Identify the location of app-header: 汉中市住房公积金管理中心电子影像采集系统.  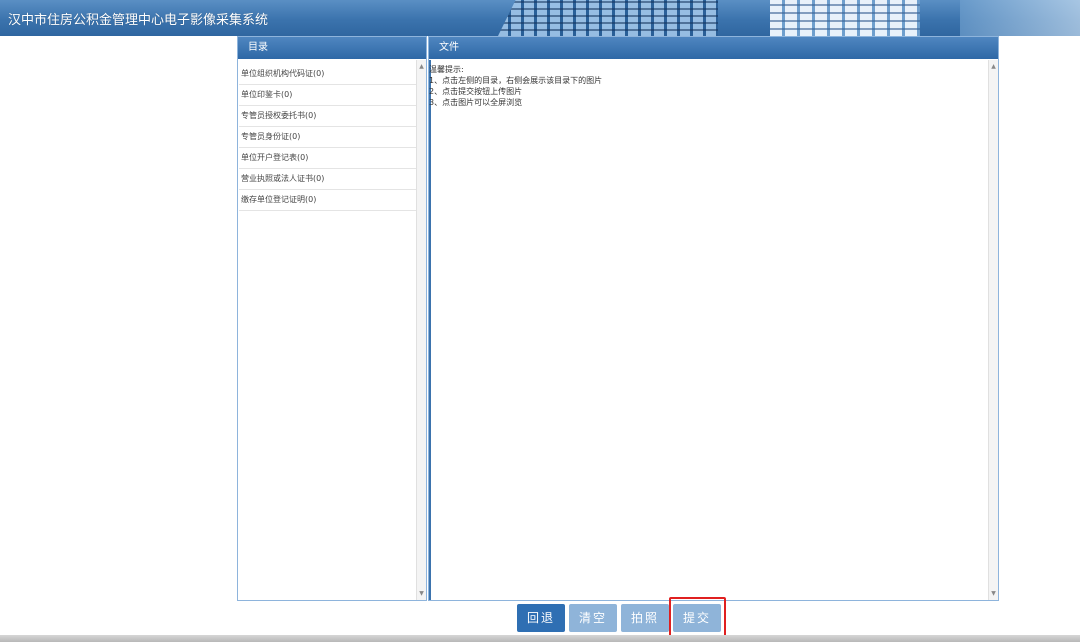
(540, 18).